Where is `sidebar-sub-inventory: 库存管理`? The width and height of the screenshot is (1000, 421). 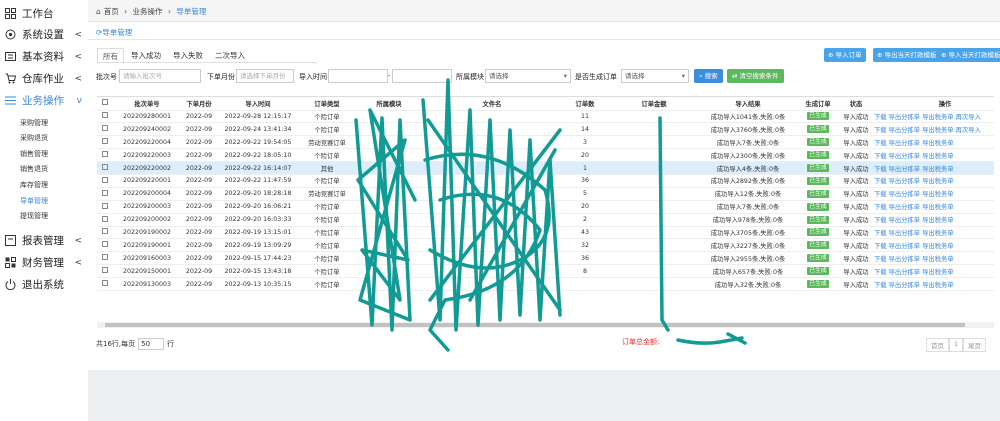 sidebar-sub-inventory: 库存管理 is located at coordinates (34, 185).